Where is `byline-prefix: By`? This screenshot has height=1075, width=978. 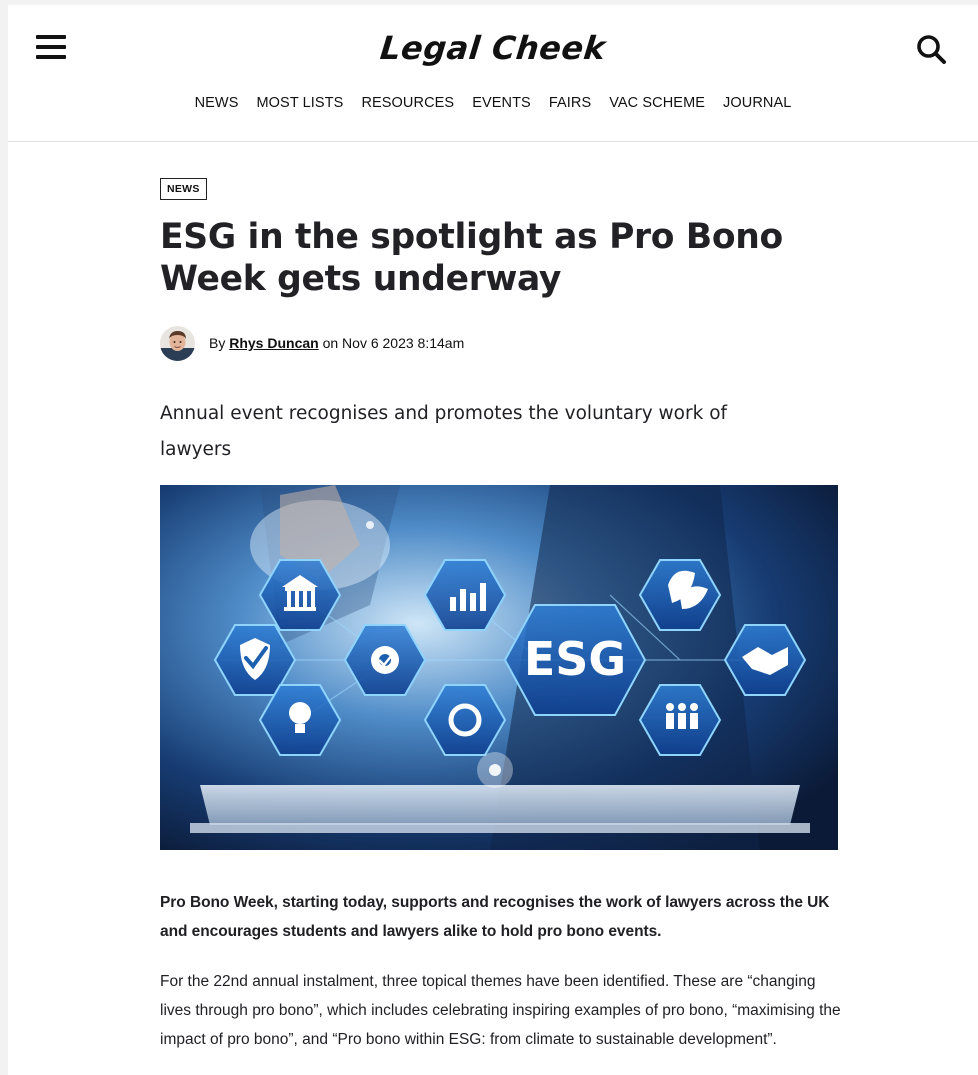
byline-prefix: By is located at coordinates (219, 343).